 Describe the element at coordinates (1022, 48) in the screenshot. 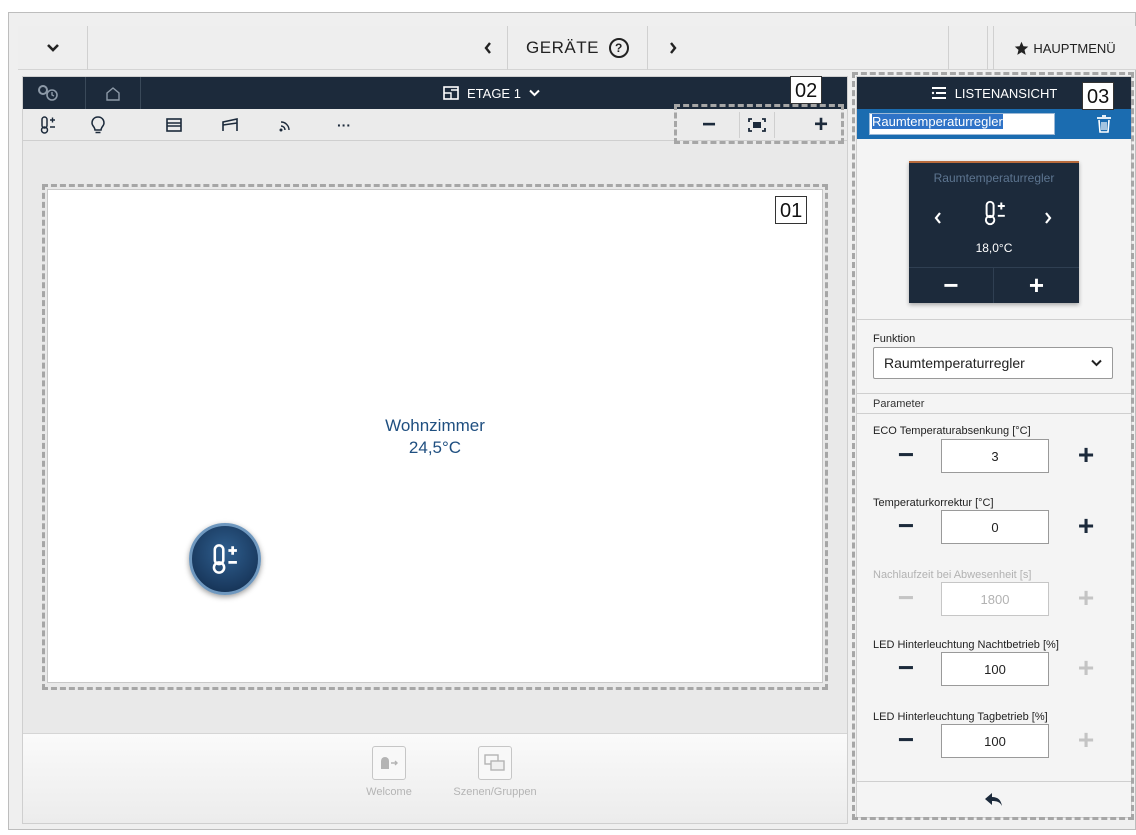

I see `star-icon` at that location.